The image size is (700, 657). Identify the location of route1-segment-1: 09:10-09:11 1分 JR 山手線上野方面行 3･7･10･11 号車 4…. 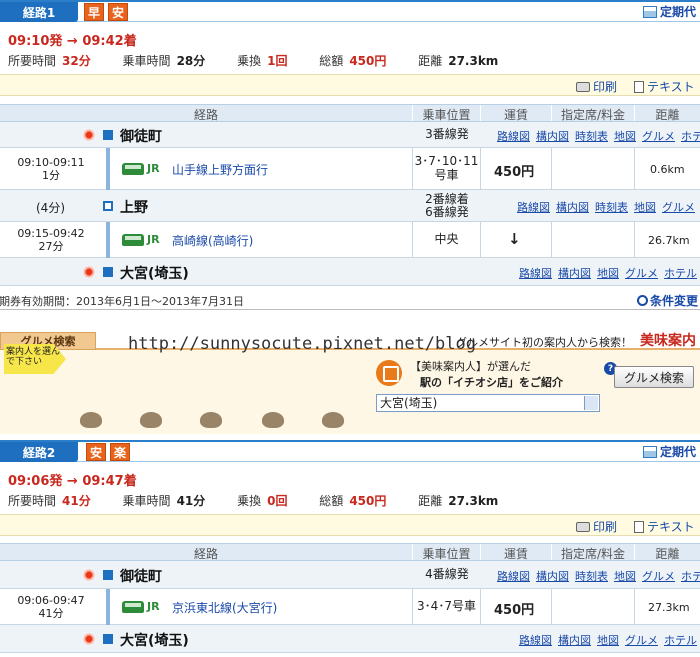
(350, 169).